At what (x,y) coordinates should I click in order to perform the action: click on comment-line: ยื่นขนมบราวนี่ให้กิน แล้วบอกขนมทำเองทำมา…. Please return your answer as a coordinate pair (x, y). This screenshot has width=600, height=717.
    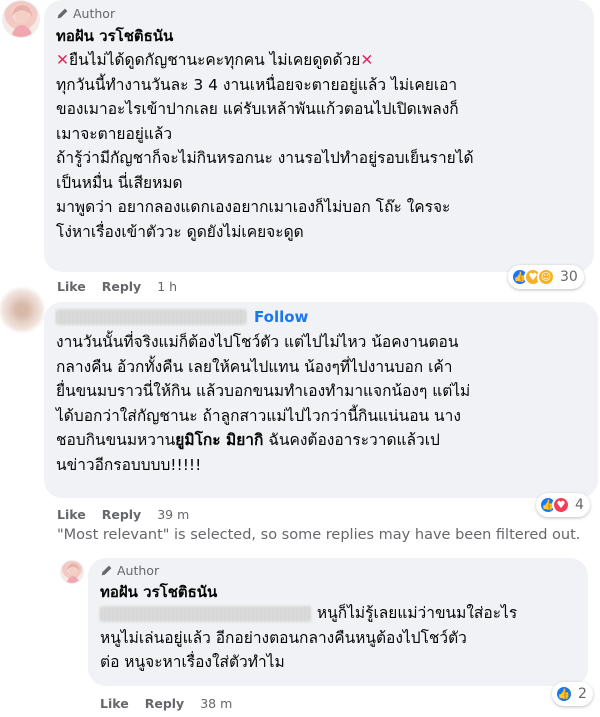
    Looking at the image, I should click on (263, 391).